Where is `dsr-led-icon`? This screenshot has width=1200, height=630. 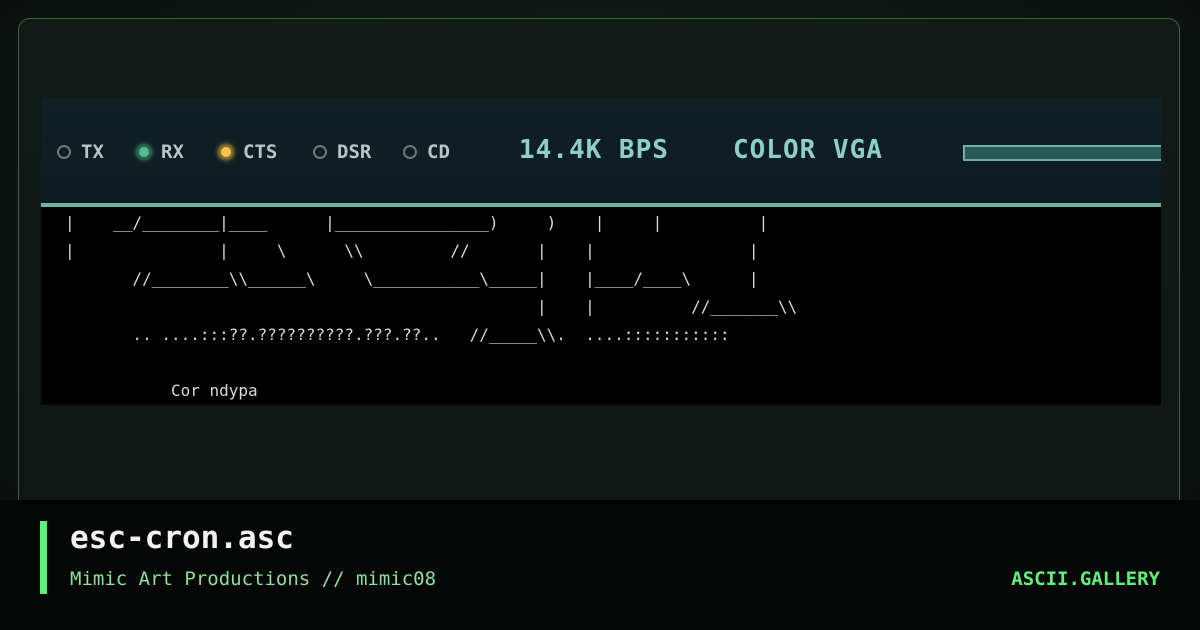 dsr-led-icon is located at coordinates (320, 152).